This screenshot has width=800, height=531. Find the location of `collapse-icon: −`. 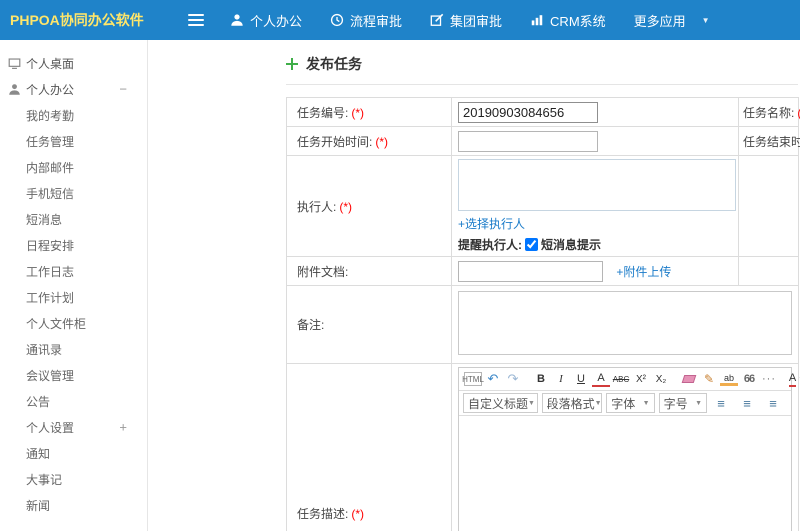

collapse-icon: − is located at coordinates (123, 89).